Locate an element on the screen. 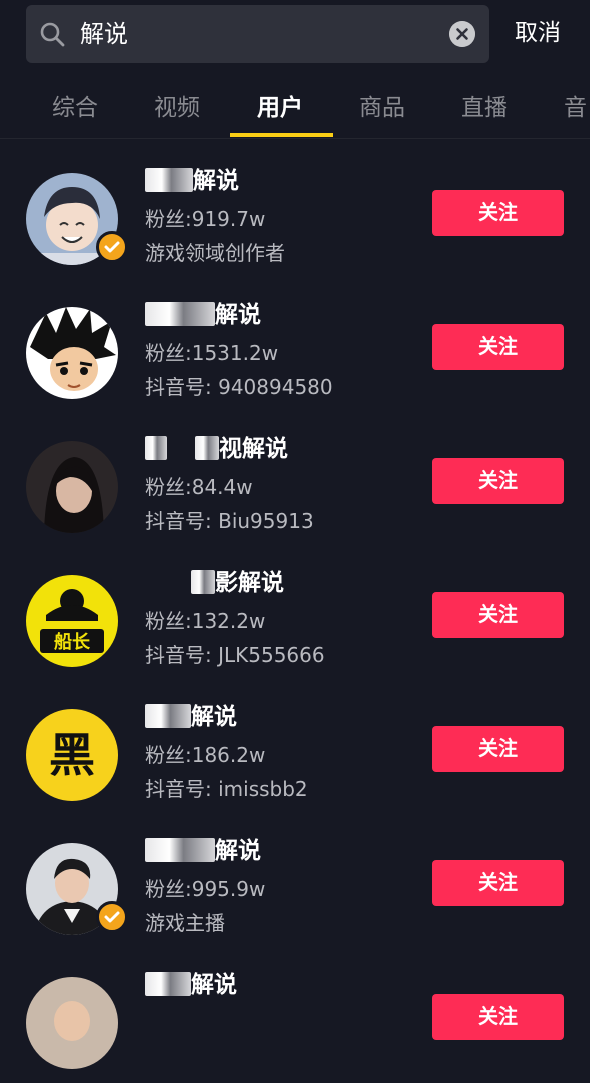 Image resolution: width=590 pixels, height=1083 pixels. clear-icon is located at coordinates (462, 34).